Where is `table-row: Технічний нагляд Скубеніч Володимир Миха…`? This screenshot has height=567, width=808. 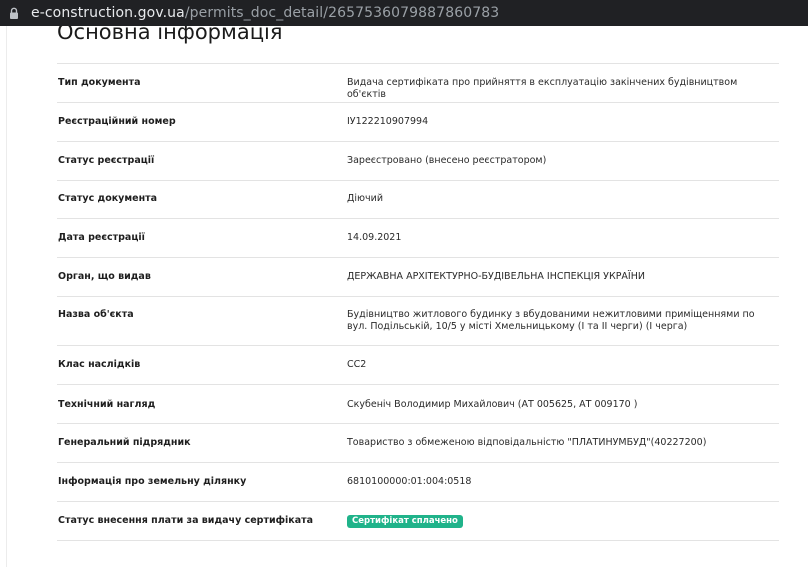
table-row: Технічний нагляд Скубеніч Володимир Миха… is located at coordinates (418, 404).